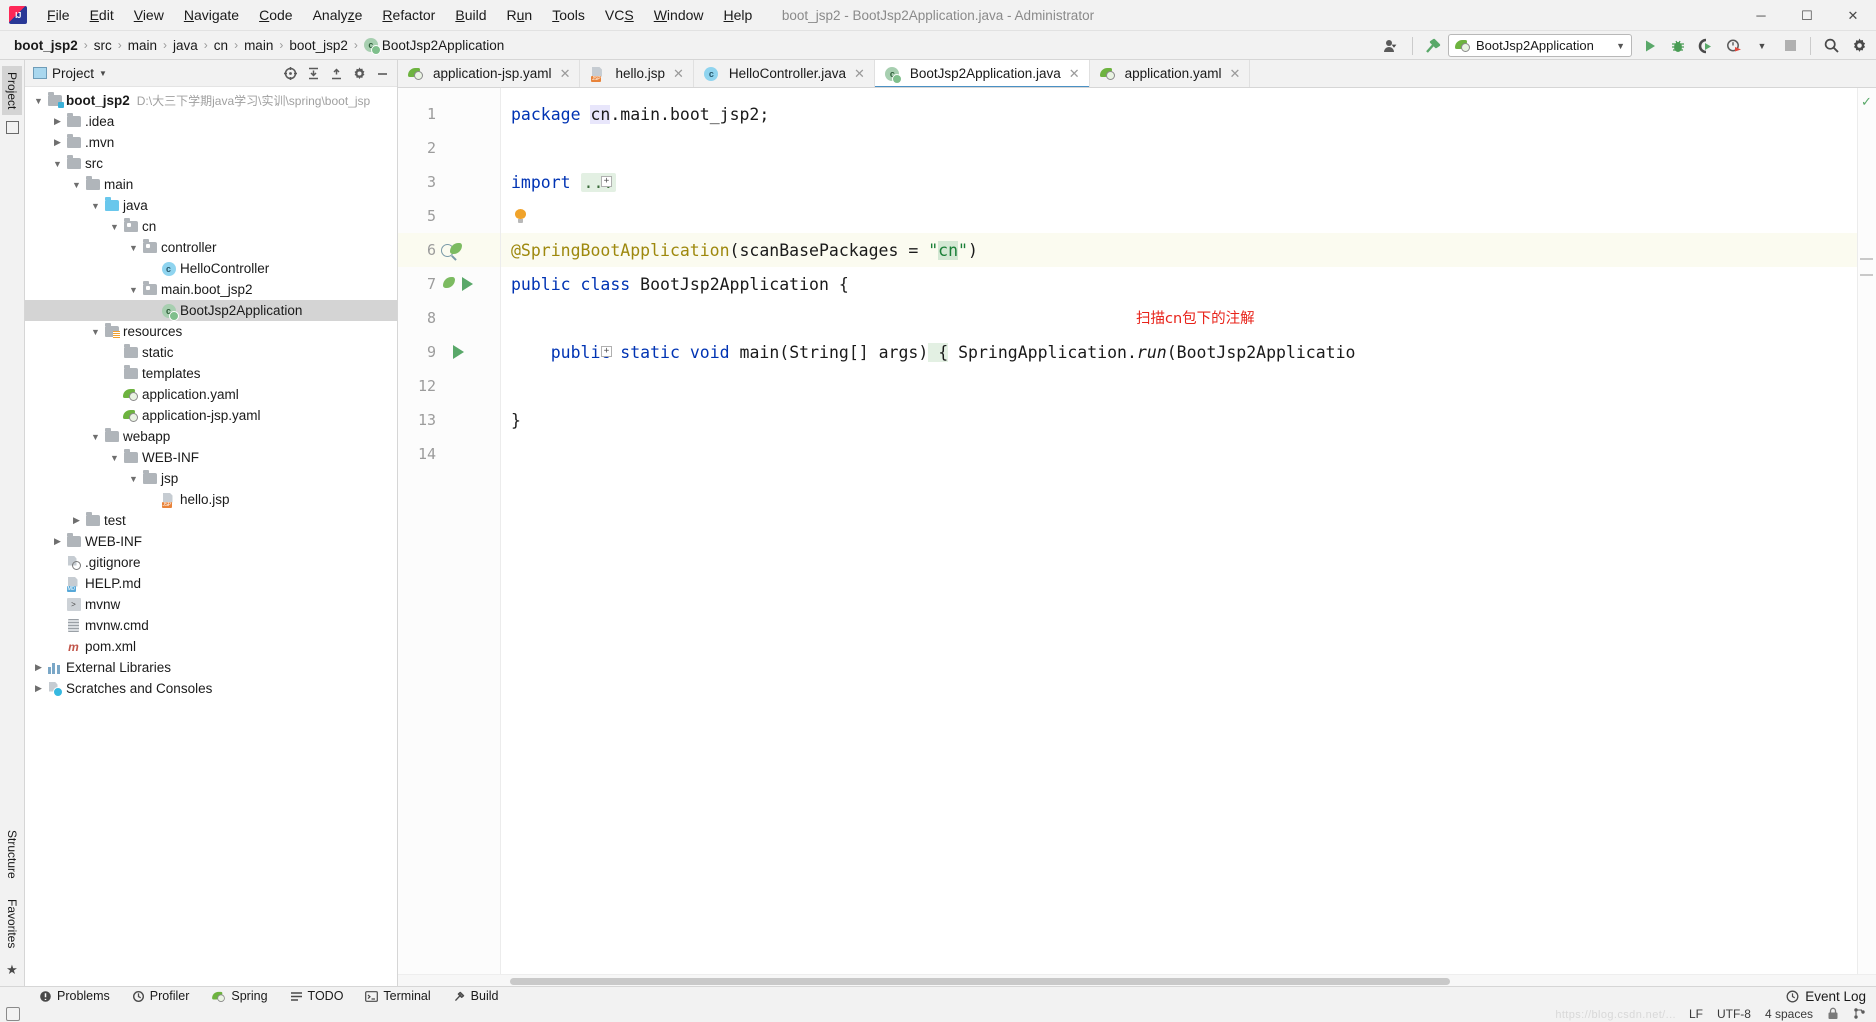 This screenshot has width=1876, height=1022. Describe the element at coordinates (46, 45) in the screenshot. I see `breadcrumb-item-project: boot_jsp2` at that location.